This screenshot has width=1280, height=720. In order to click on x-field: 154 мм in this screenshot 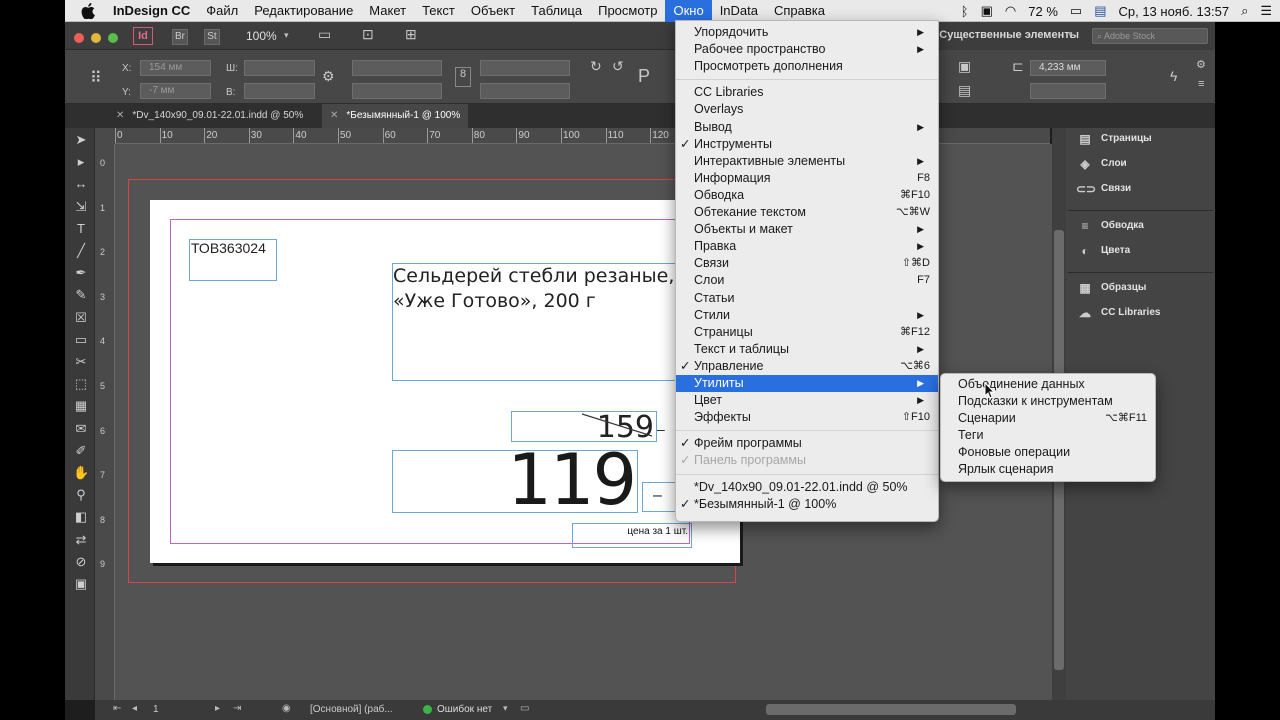, I will do `click(175, 68)`.